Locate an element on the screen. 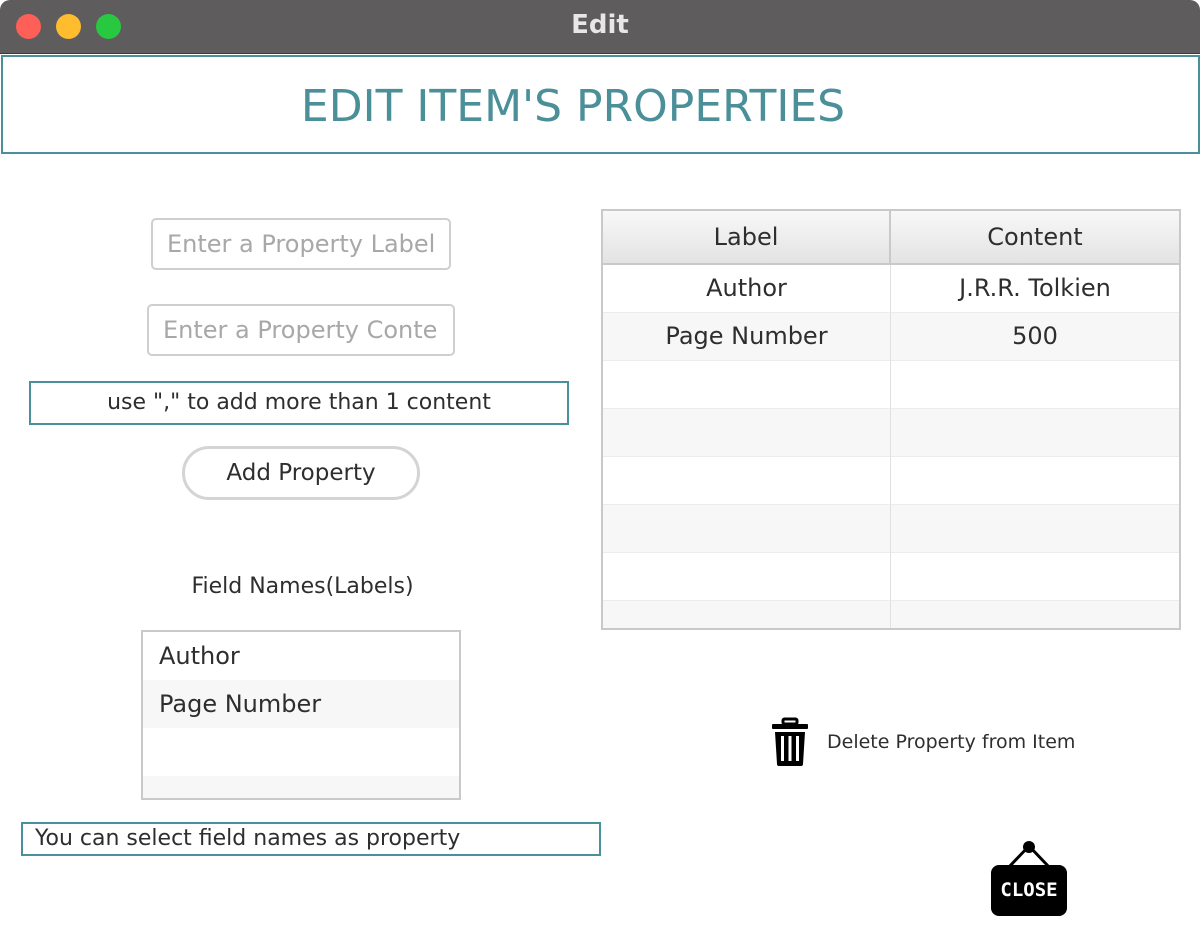  list-item: Page Number is located at coordinates (301, 704).